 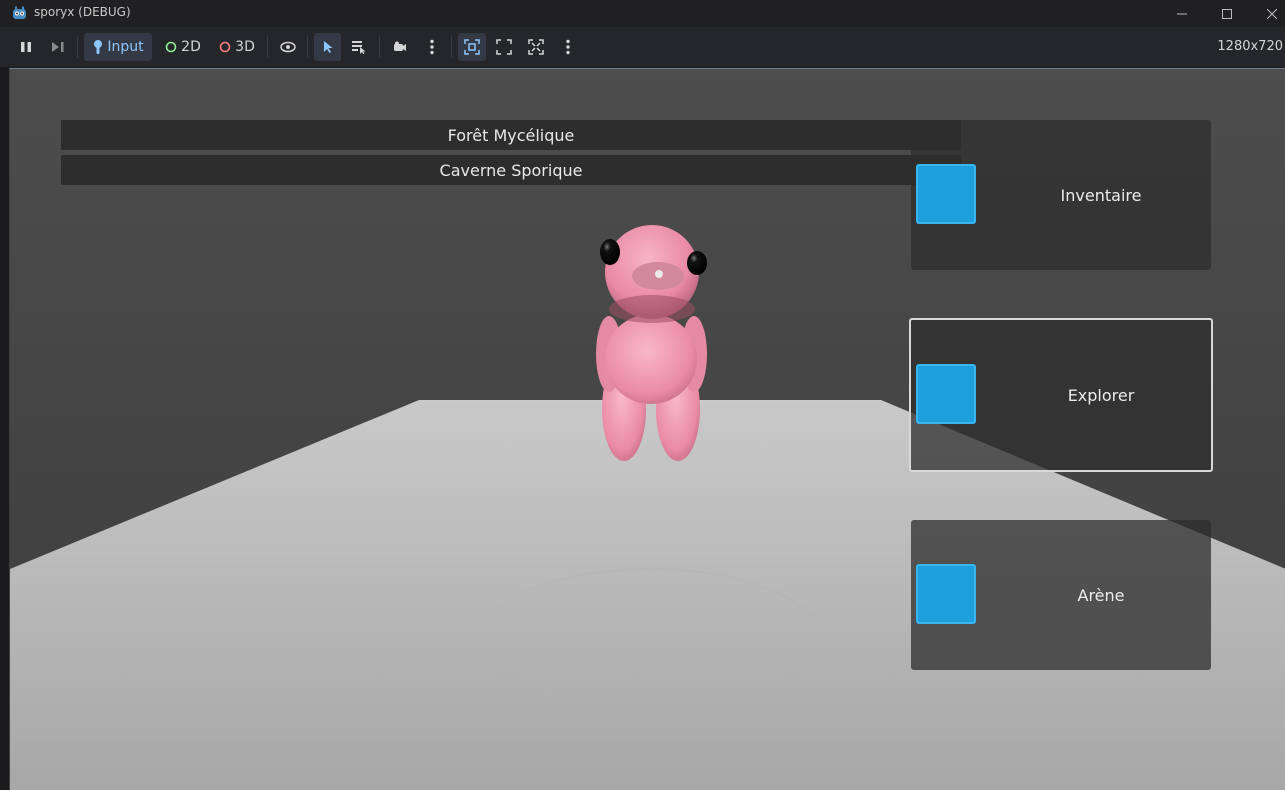 I want to click on explorer-icon, so click(x=946, y=394).